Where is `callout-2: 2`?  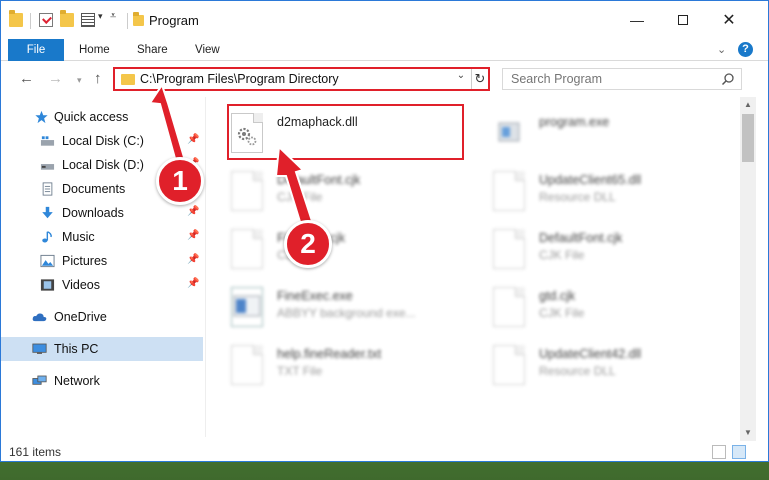
callout-2: 2 is located at coordinates (308, 244).